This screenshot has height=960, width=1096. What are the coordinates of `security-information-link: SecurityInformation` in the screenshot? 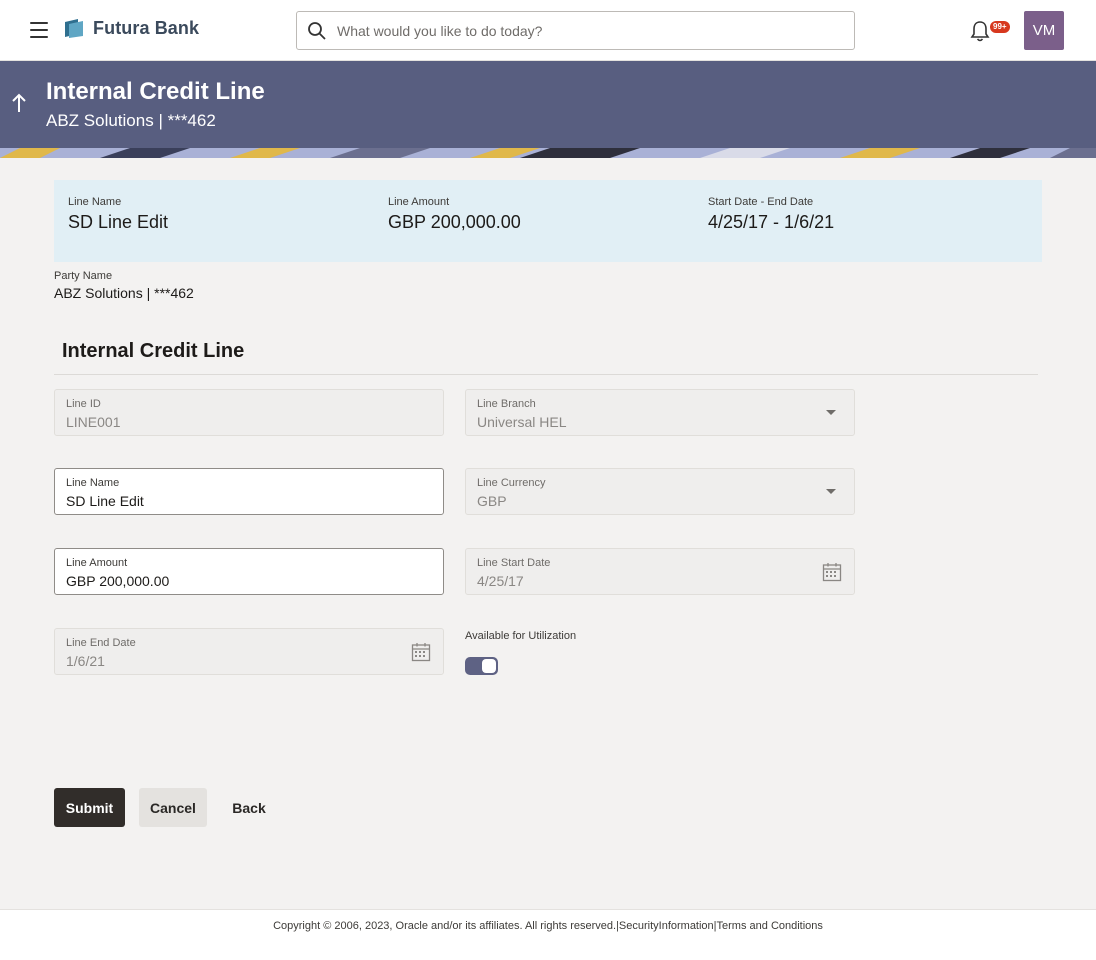 It's located at (666, 926).